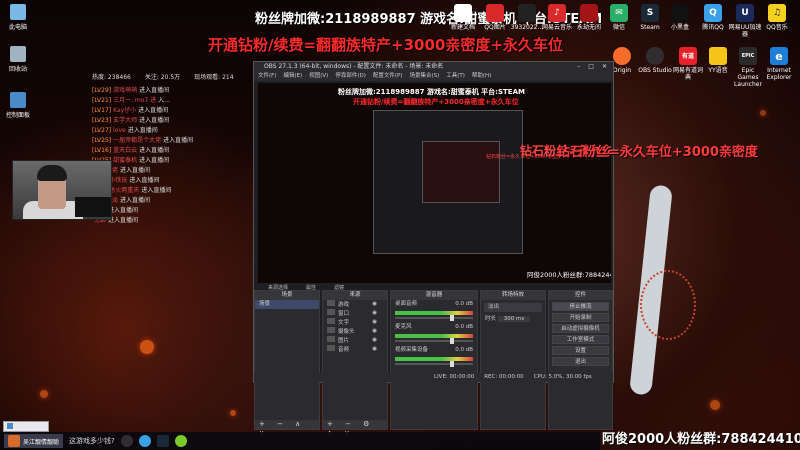  Describe the element at coordinates (355, 313) in the screenshot. I see `source-item: 窗口 ◉` at that location.